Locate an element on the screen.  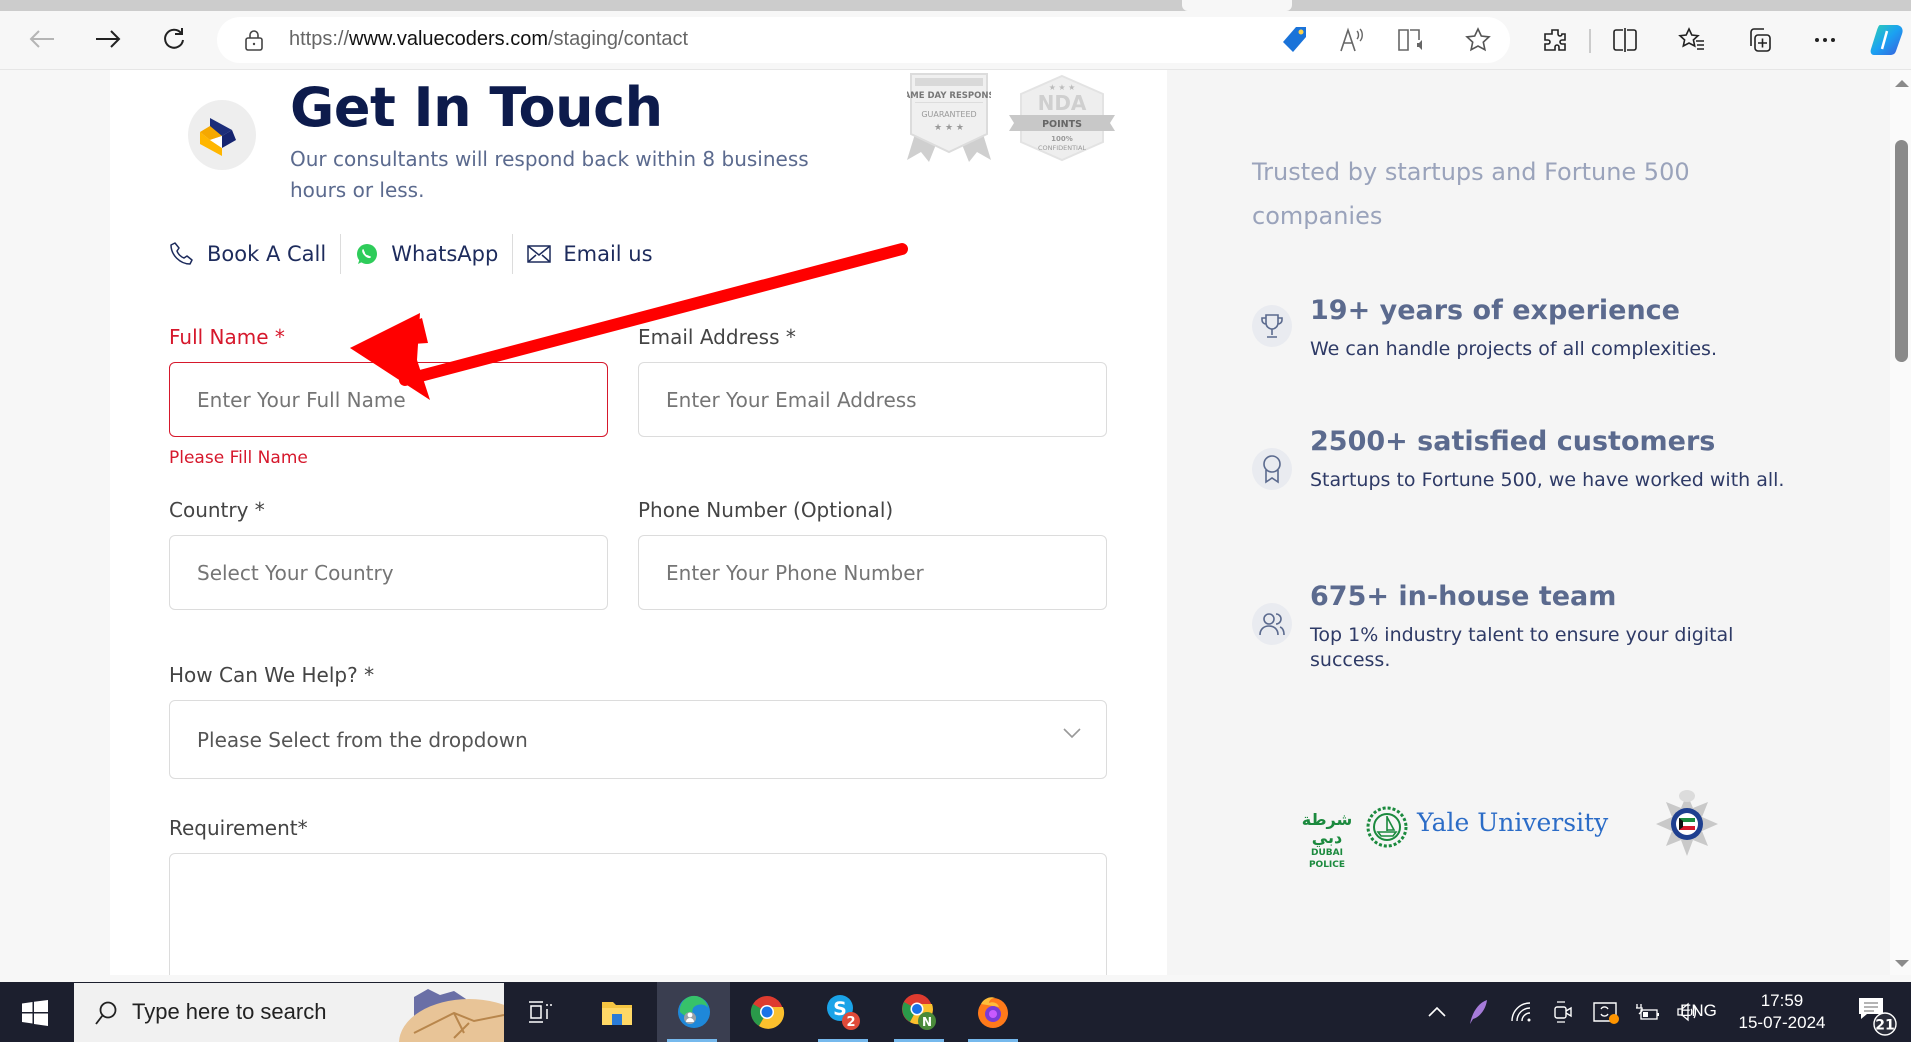
email-label: Email Address * is located at coordinates (717, 337).